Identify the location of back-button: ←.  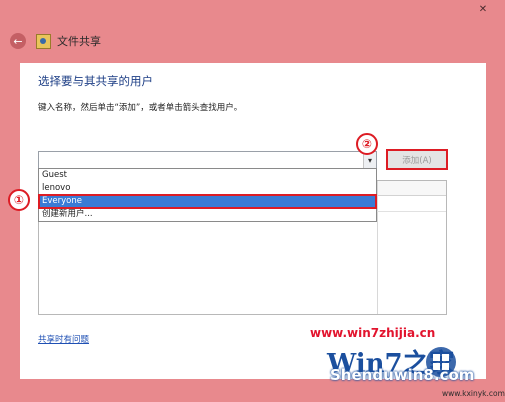
(18, 41).